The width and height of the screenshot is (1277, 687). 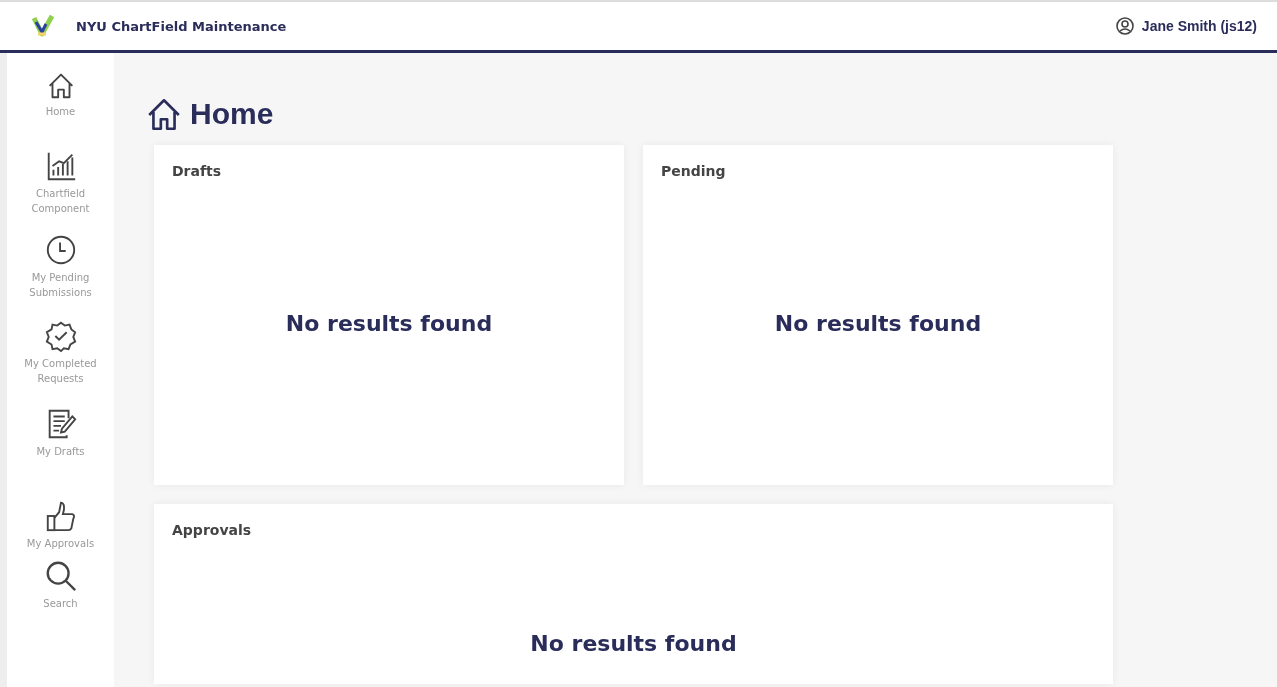 What do you see at coordinates (197, 171) in the screenshot?
I see `card-title: Drafts` at bounding box center [197, 171].